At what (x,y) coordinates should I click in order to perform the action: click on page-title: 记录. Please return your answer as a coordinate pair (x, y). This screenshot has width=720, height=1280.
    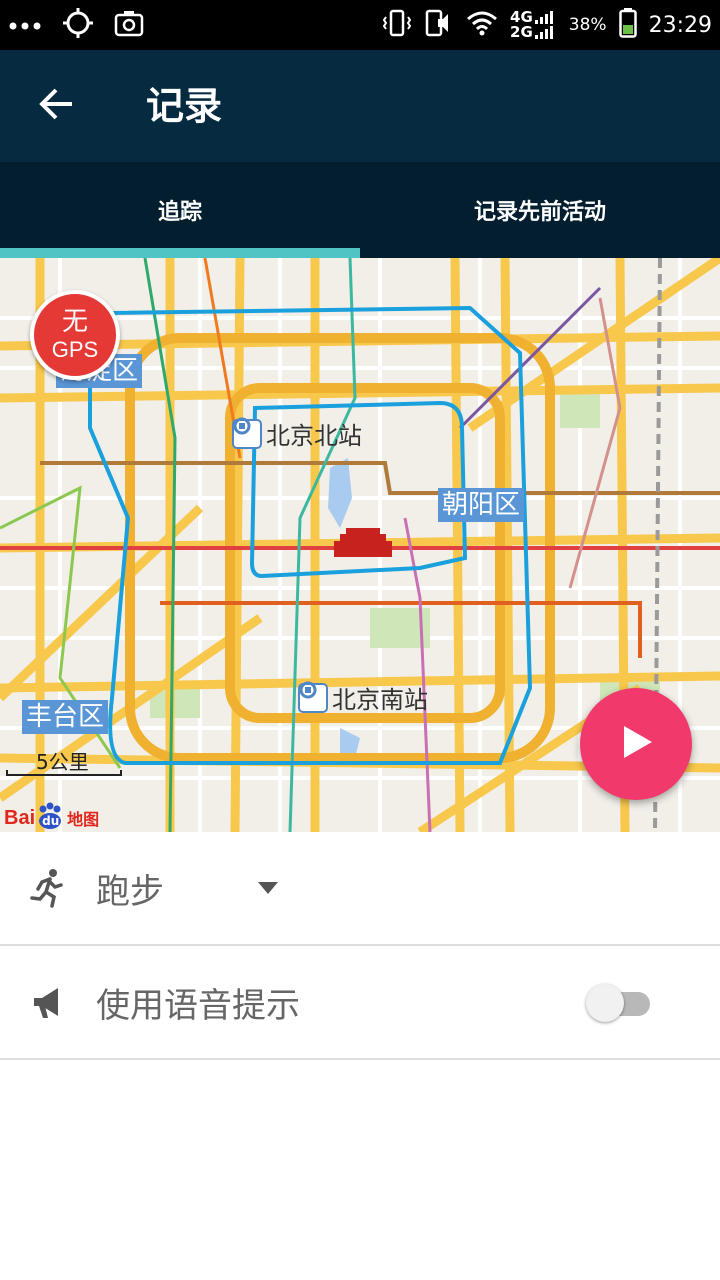
    Looking at the image, I should click on (184, 106).